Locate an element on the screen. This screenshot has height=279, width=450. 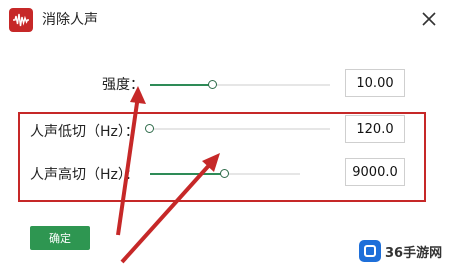
watermark: 36手游网 is located at coordinates (400, 251).